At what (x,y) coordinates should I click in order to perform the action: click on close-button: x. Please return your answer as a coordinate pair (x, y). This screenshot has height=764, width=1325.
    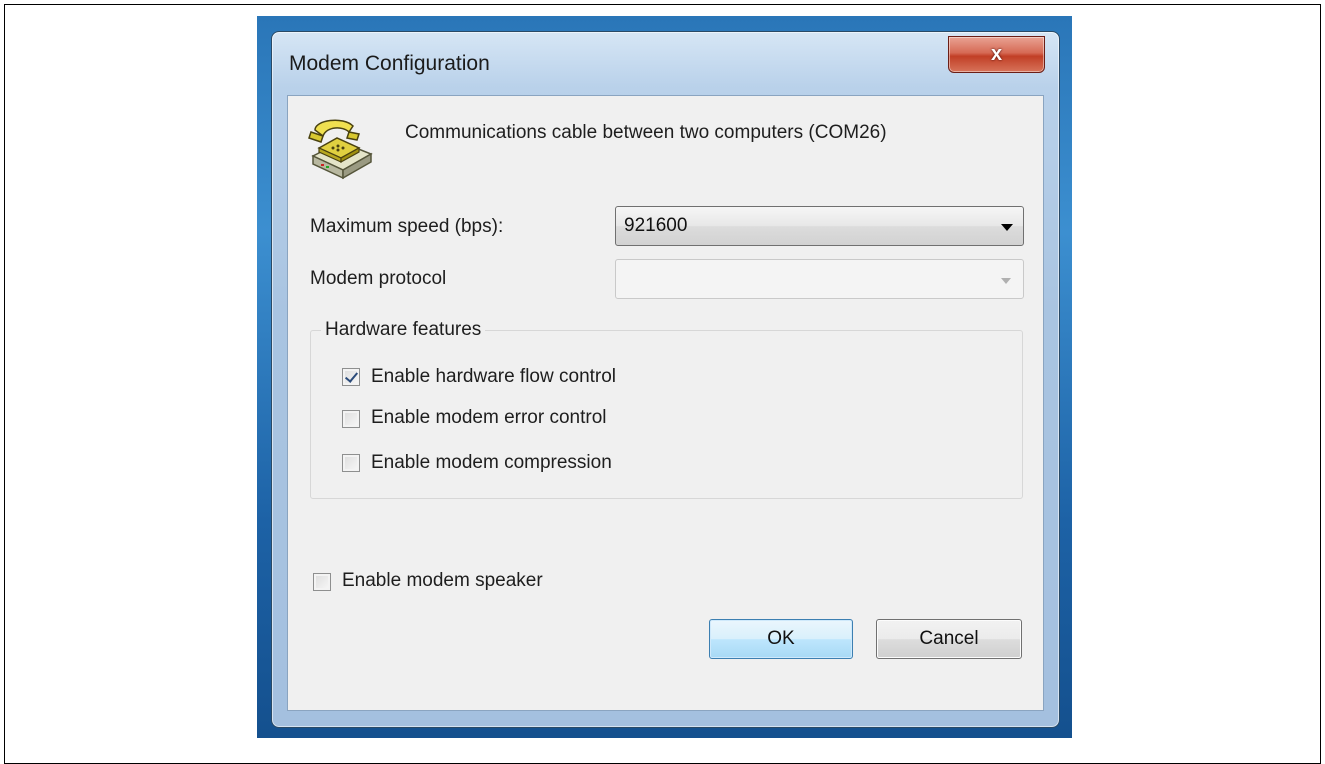
    Looking at the image, I should click on (996, 54).